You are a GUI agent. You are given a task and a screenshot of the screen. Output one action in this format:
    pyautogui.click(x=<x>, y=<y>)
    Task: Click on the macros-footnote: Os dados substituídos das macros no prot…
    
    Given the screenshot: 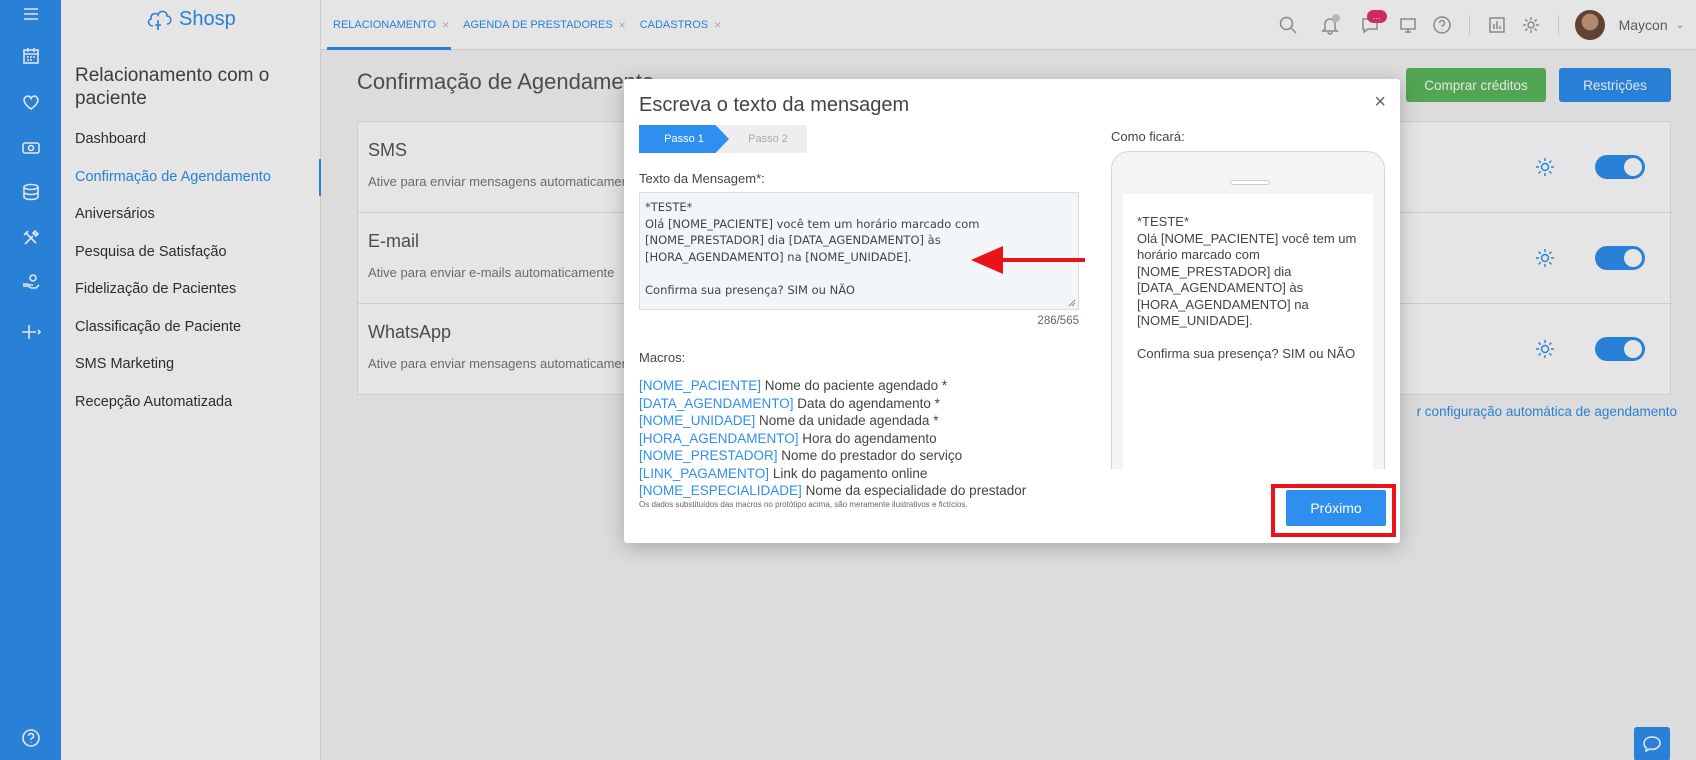 What is the action you would take?
    pyautogui.click(x=803, y=504)
    